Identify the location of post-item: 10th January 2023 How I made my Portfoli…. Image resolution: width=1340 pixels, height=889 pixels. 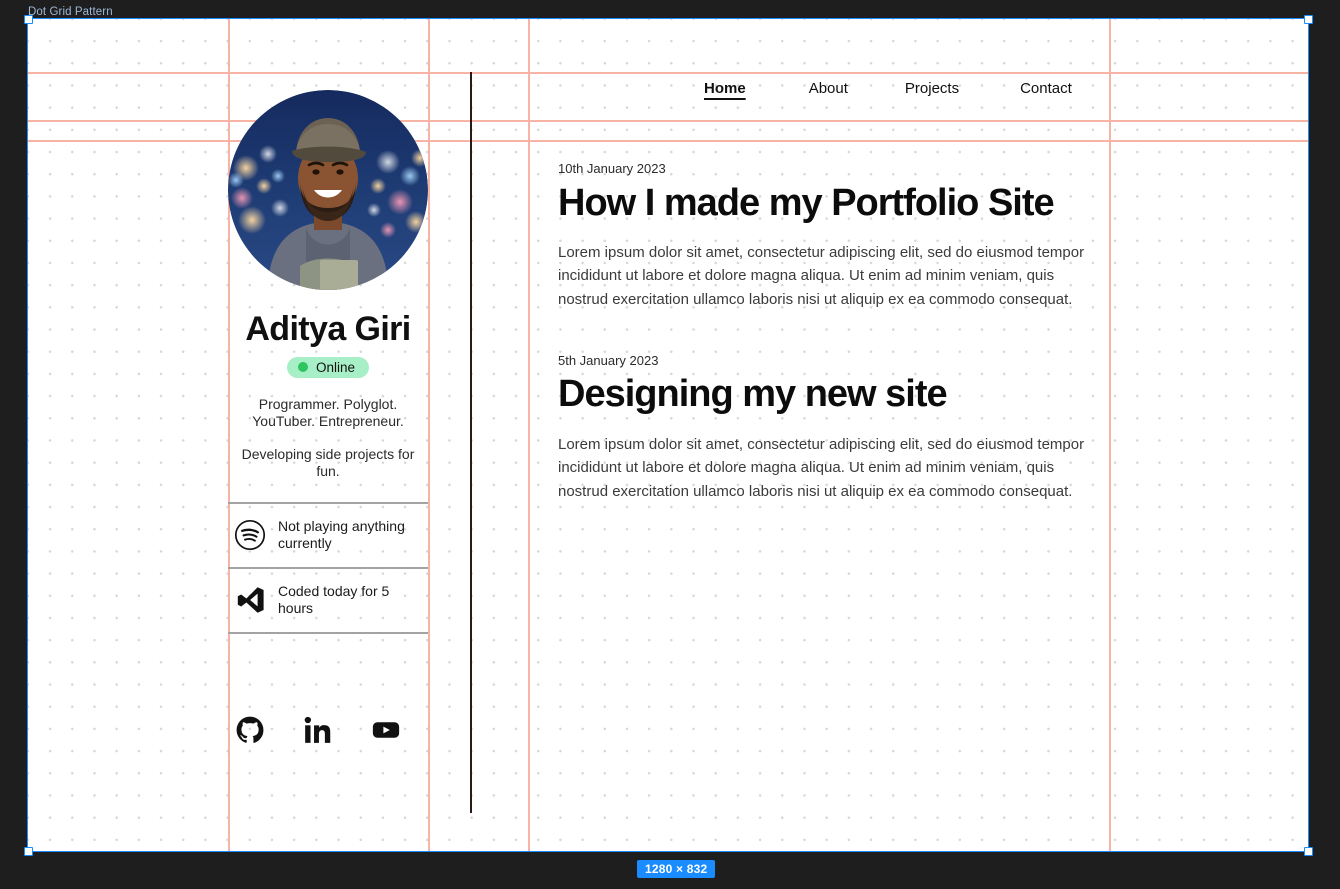
(830, 236).